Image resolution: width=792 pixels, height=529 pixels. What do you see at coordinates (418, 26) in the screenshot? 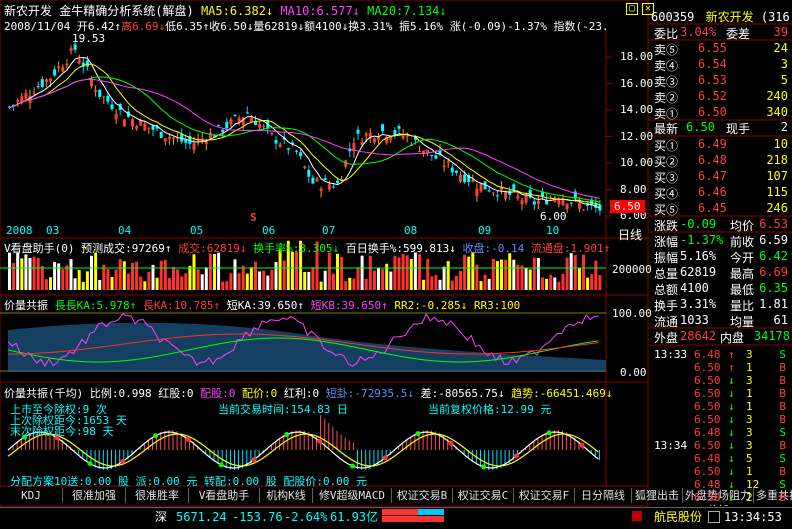
I see `bar-info-8: 振5.16%` at bounding box center [418, 26].